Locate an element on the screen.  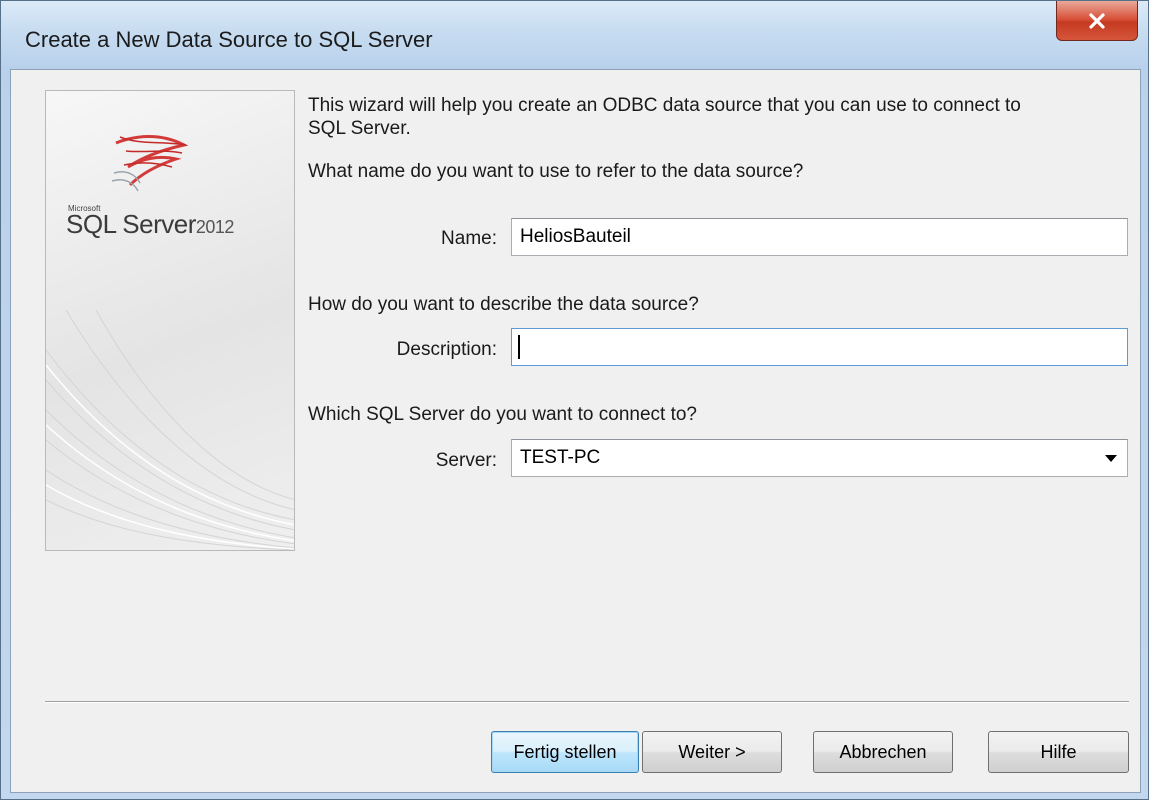
cancel-button: Abbrechen is located at coordinates (883, 752).